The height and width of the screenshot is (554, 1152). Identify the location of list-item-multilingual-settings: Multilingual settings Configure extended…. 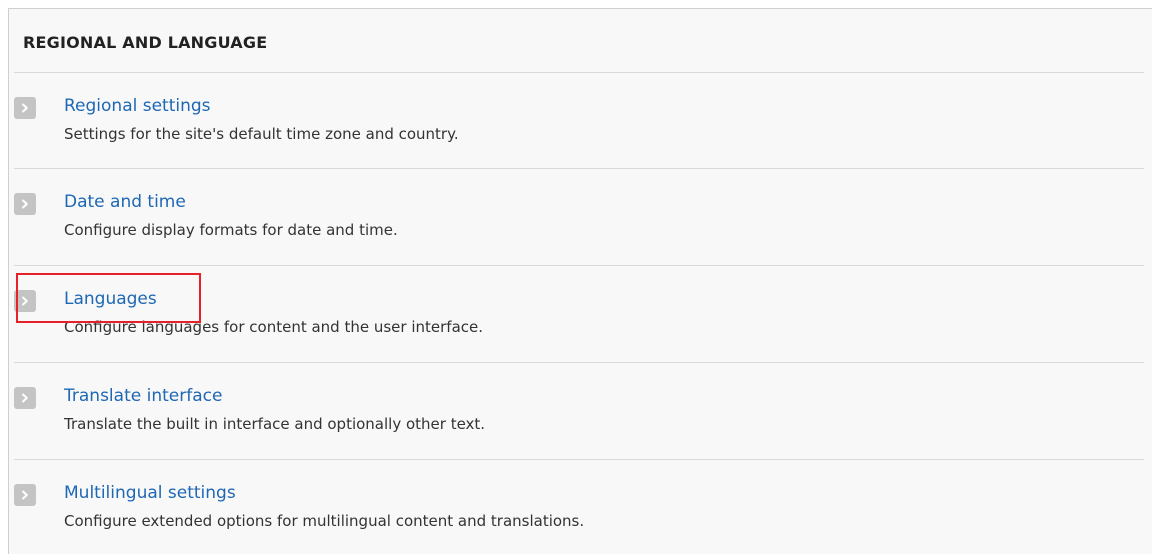
(564, 518).